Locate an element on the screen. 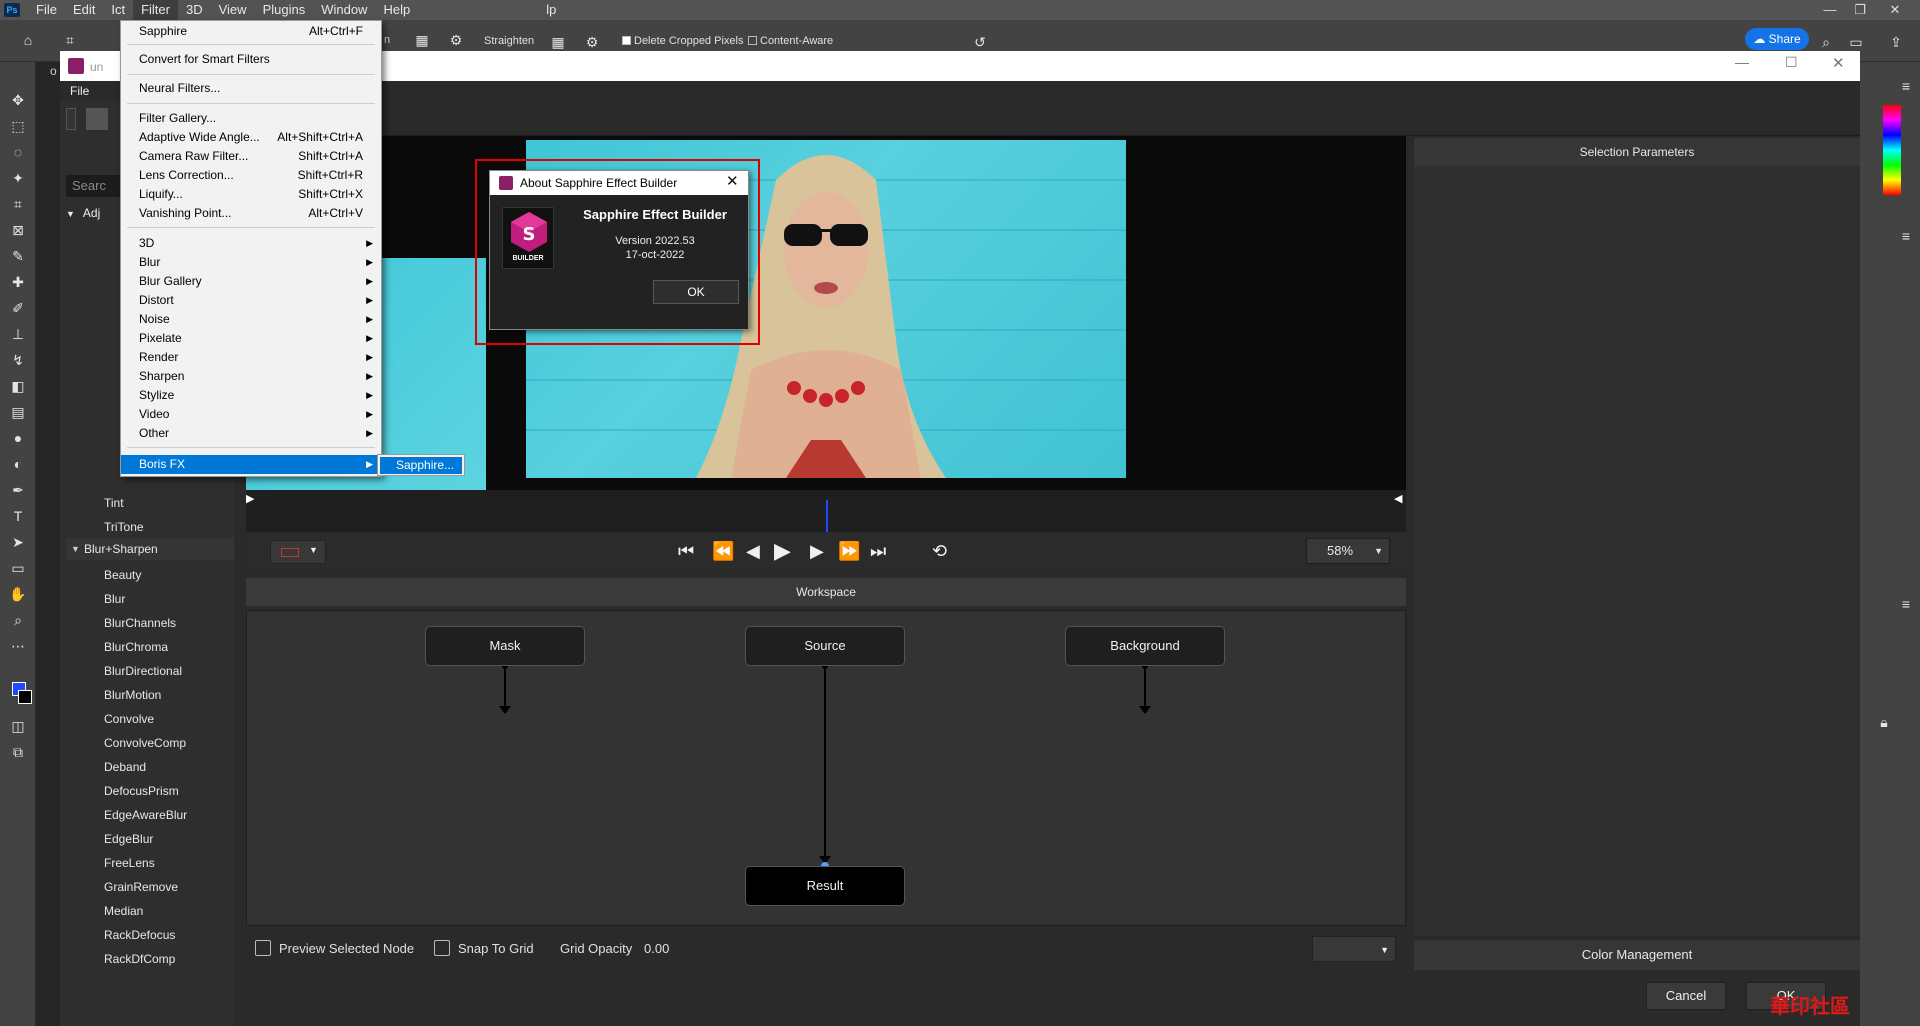 Image resolution: width=1920 pixels, height=1026 pixels. timeline-playhead is located at coordinates (827, 516).